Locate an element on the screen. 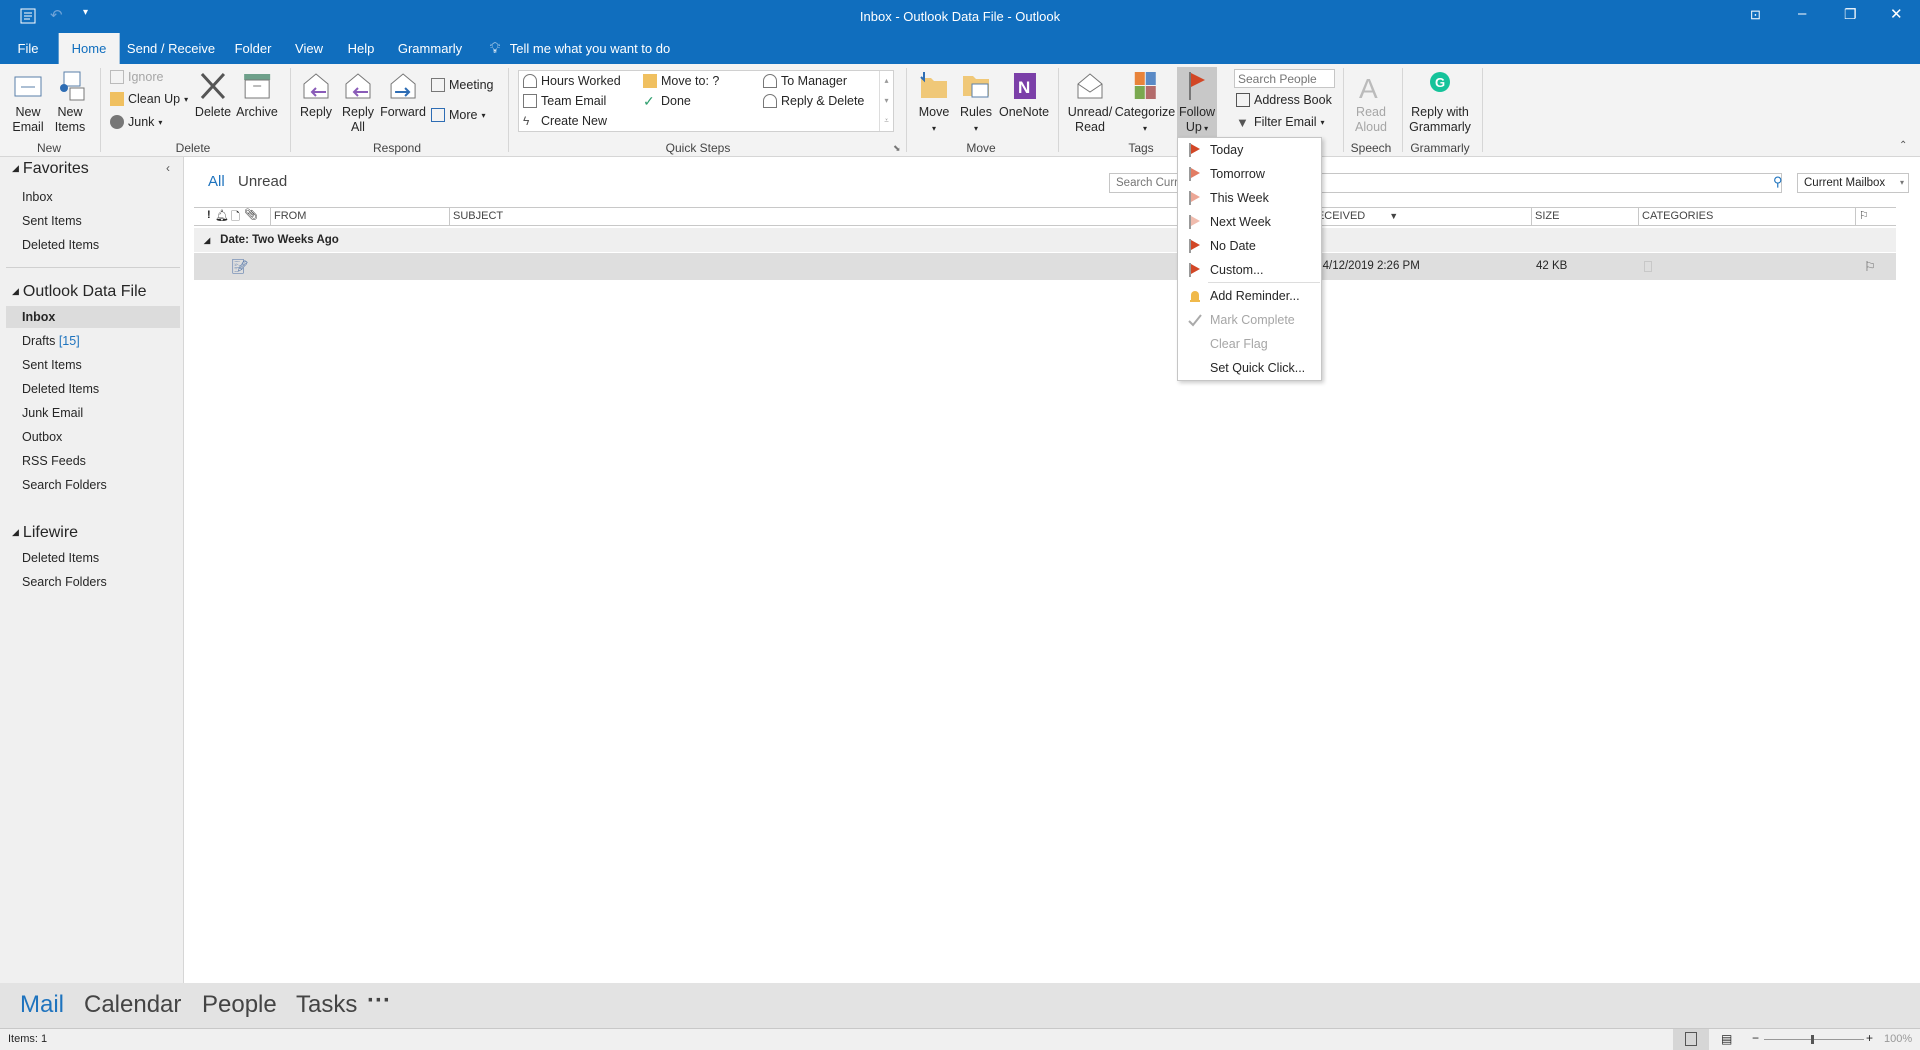 The width and height of the screenshot is (1920, 1050). menu-item-tomorrow: Tomorrow is located at coordinates (1249, 174).